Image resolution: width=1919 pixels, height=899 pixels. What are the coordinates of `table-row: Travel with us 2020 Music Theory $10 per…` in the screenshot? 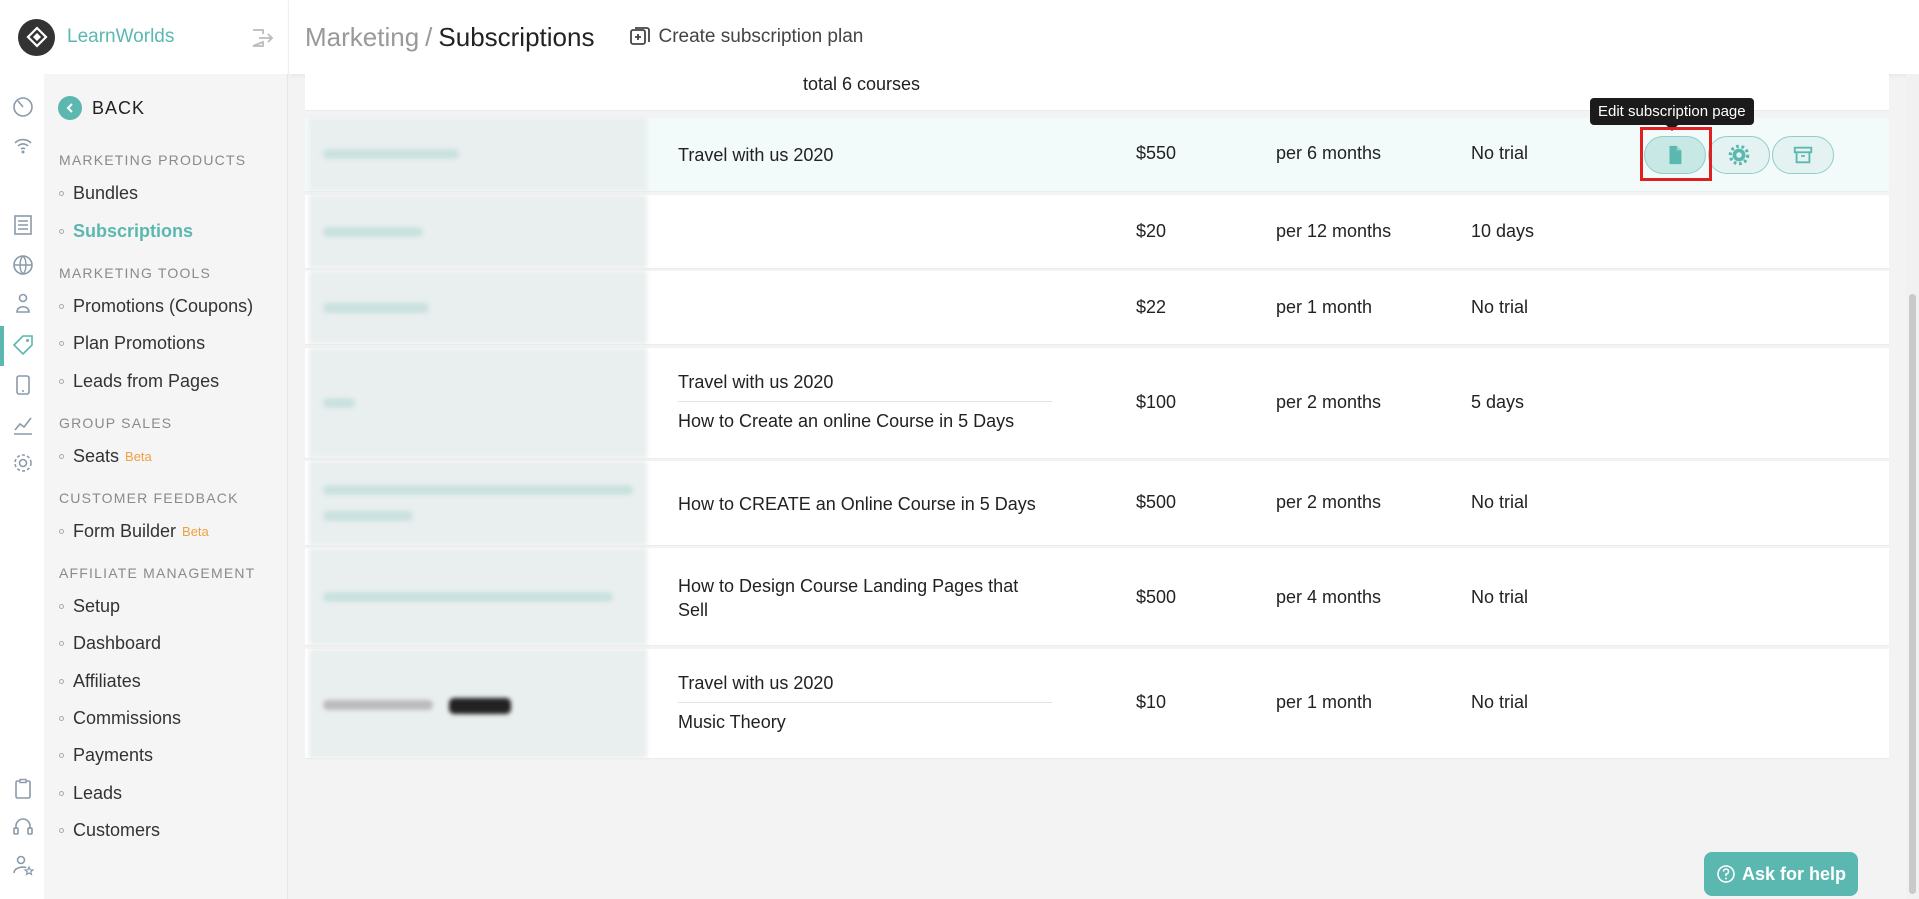 It's located at (1097, 704).